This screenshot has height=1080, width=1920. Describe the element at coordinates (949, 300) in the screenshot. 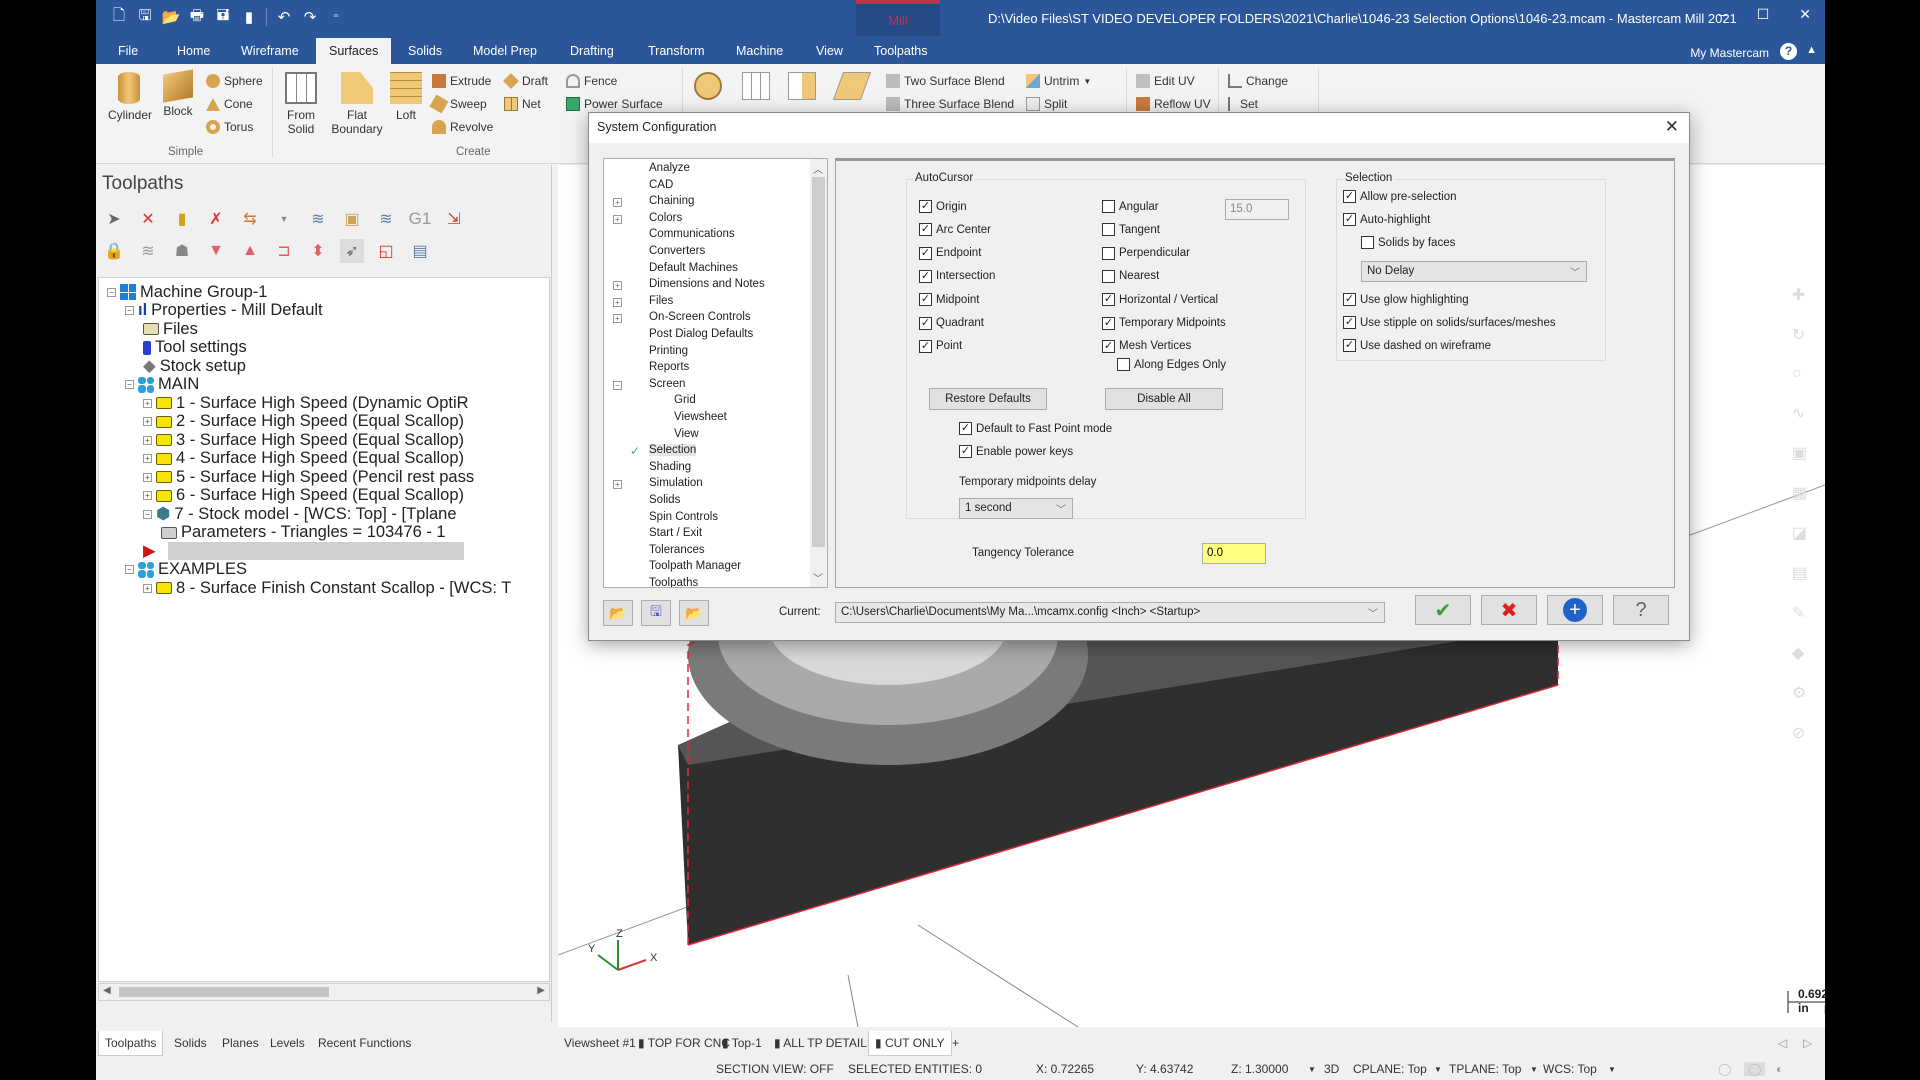

I see `midpoint-checkbox: ✓ Midpoint` at that location.